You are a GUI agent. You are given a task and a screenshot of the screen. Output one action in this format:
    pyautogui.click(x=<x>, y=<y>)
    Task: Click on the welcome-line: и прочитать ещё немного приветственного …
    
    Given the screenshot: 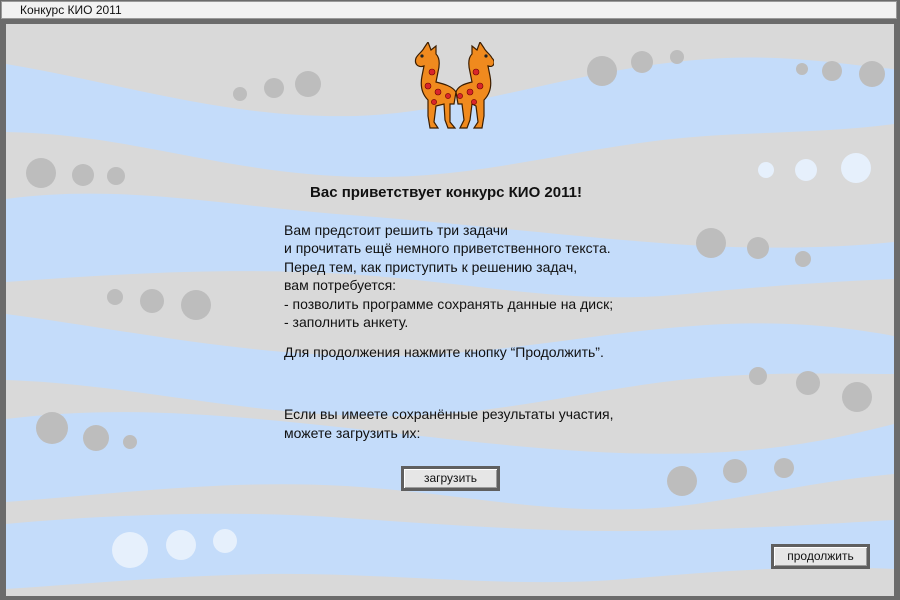 What is the action you would take?
    pyautogui.click(x=447, y=248)
    